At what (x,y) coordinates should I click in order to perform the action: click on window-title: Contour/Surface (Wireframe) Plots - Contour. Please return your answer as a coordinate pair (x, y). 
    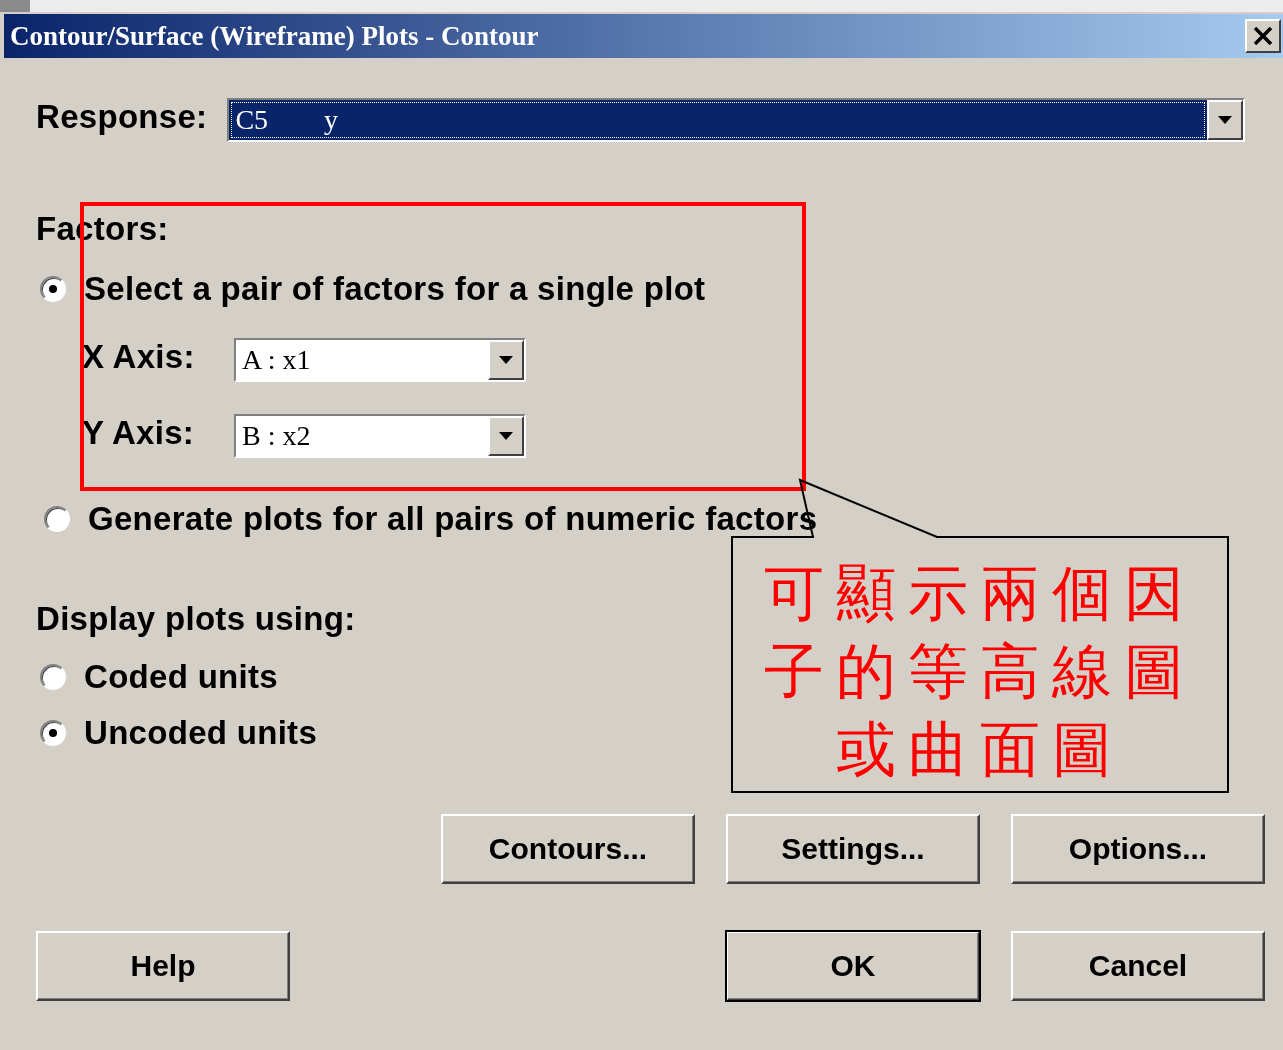
    Looking at the image, I should click on (274, 36).